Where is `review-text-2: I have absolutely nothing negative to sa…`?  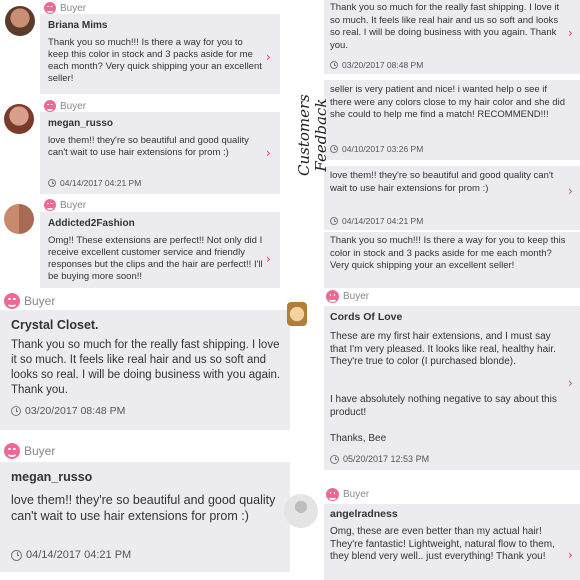 review-text-2: I have absolutely nothing negative to sa… is located at coordinates (443, 406).